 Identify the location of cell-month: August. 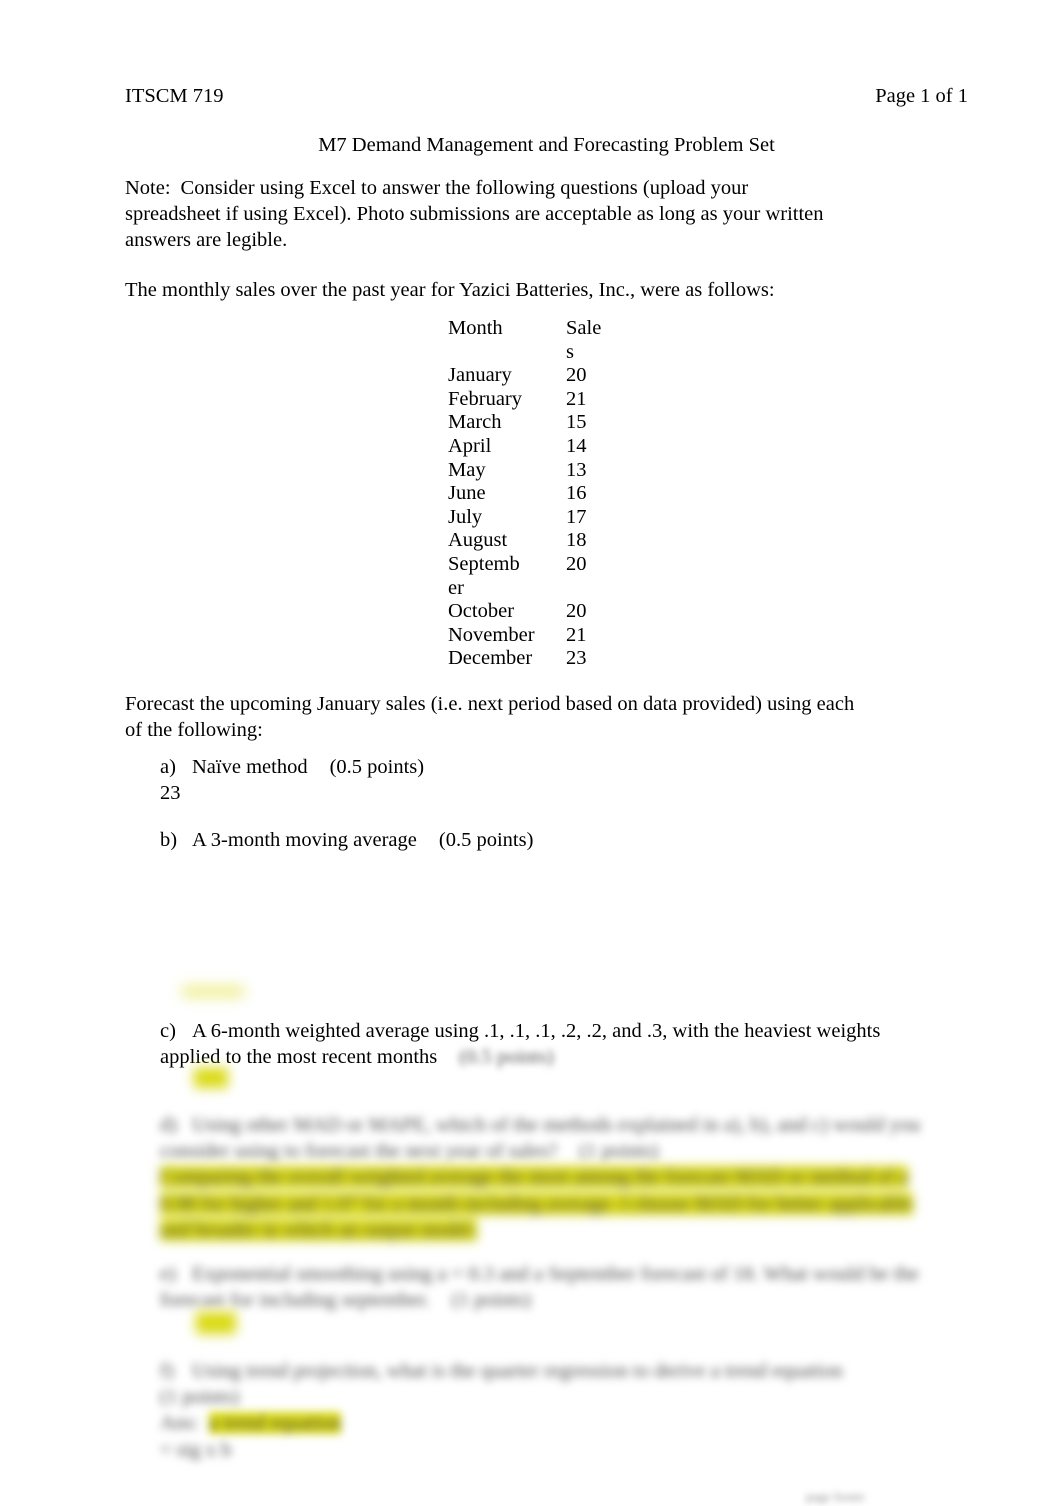
(478, 540).